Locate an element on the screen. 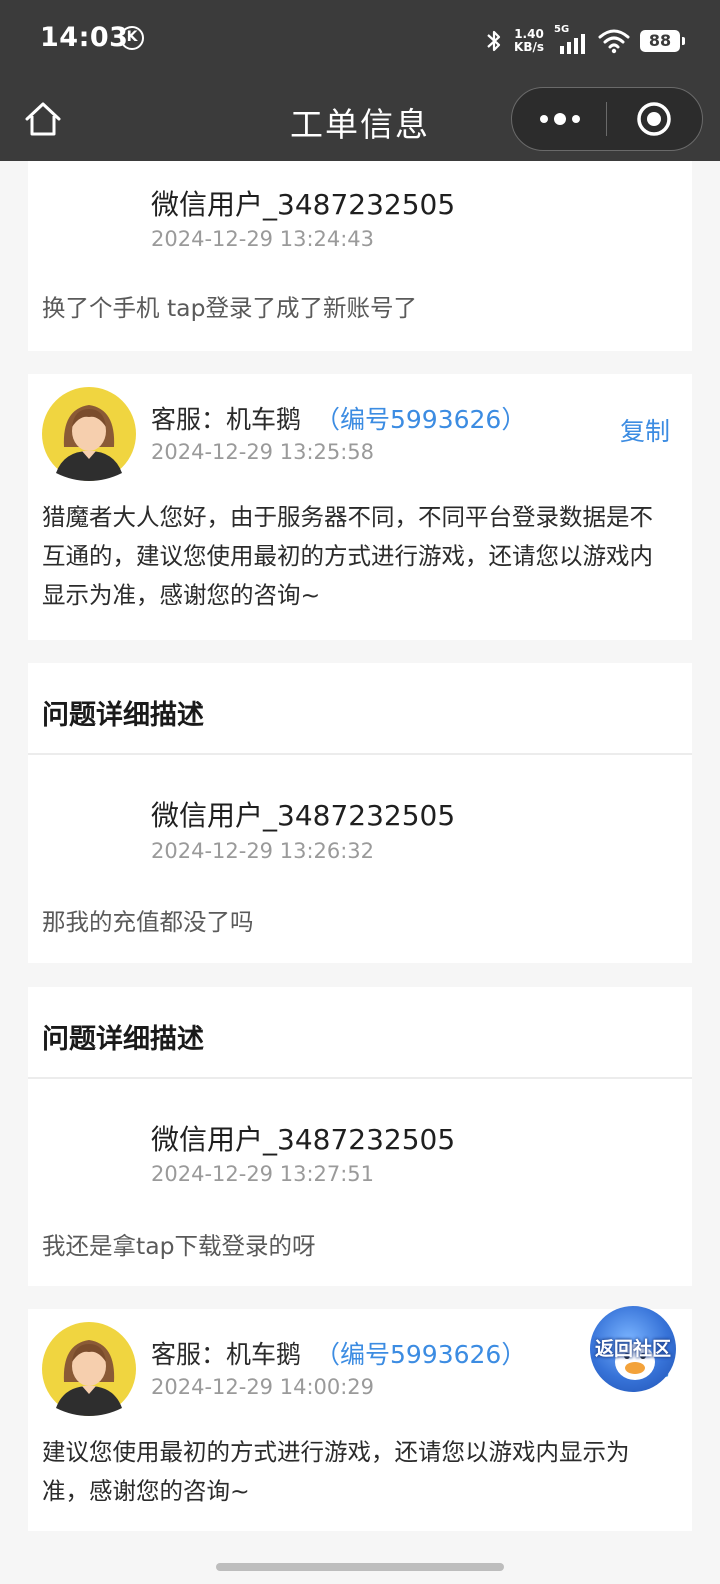  net-speed: 1.40 KB/s is located at coordinates (529, 41).